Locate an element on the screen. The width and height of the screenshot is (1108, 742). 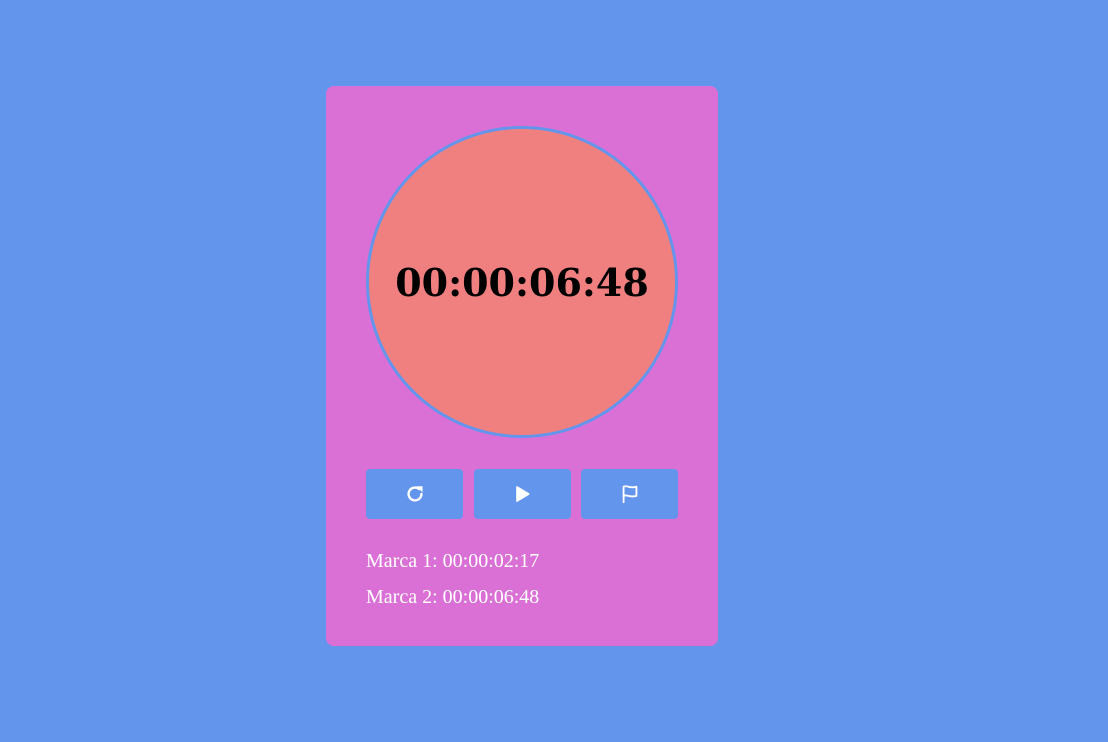
lap-item: Marca 2: 00:00:06:48 is located at coordinates (453, 597).